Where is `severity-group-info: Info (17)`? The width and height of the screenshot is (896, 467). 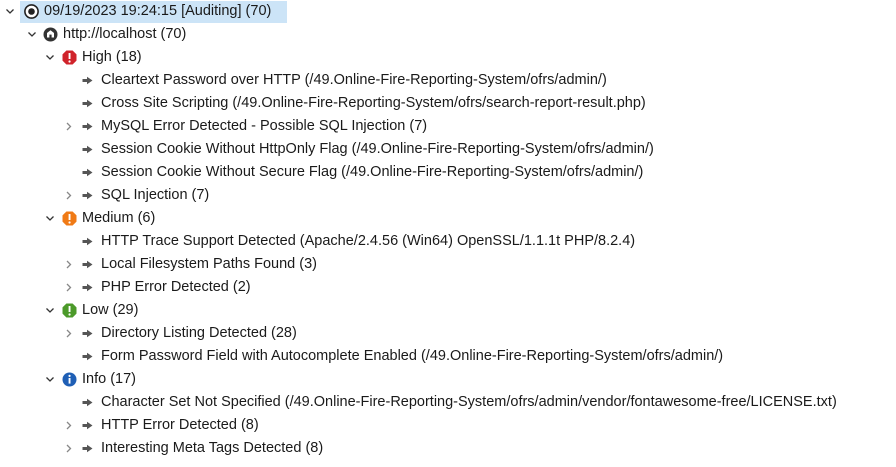 severity-group-info: Info (17) is located at coordinates (448, 379).